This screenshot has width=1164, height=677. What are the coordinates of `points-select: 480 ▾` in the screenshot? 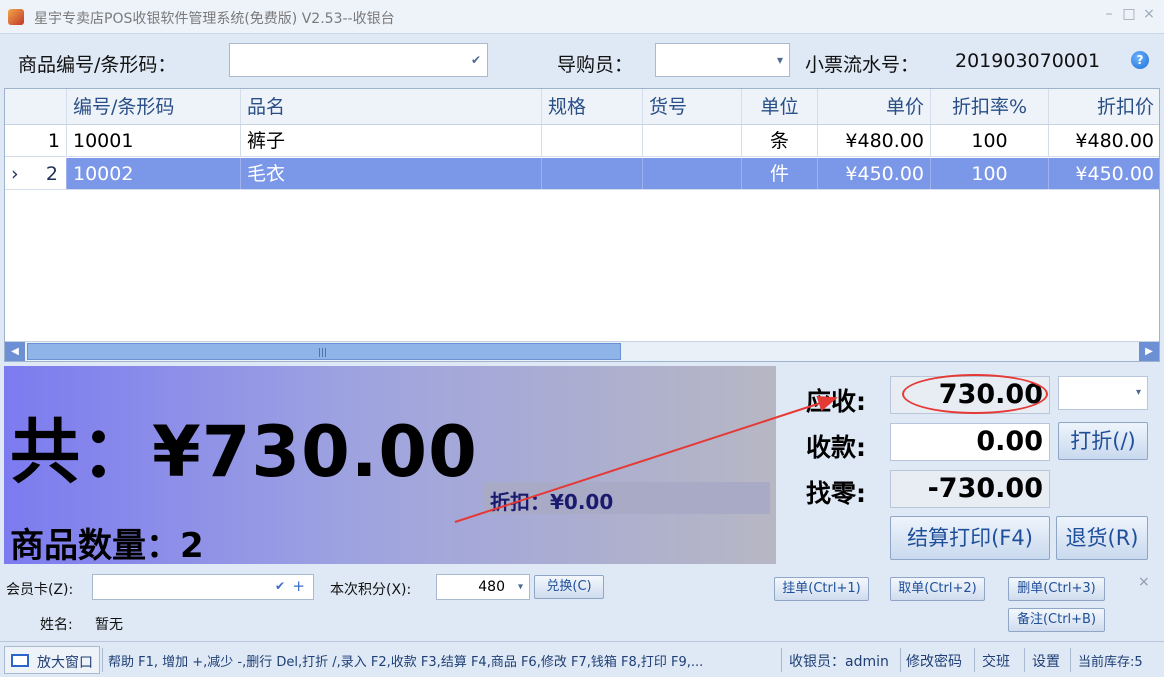 It's located at (483, 587).